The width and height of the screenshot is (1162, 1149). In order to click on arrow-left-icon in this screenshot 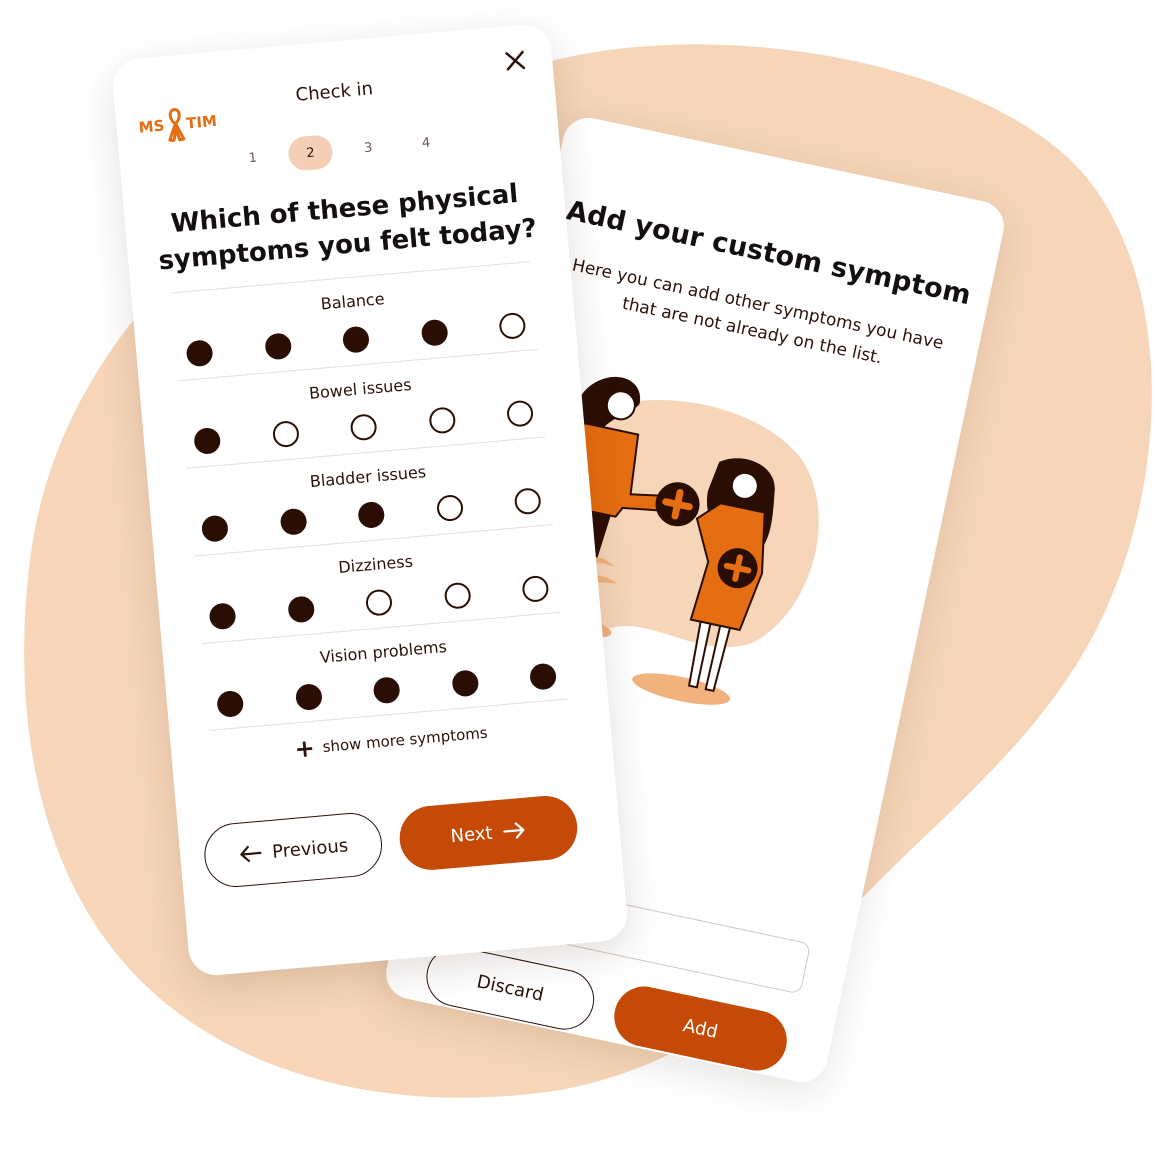, I will do `click(251, 854)`.